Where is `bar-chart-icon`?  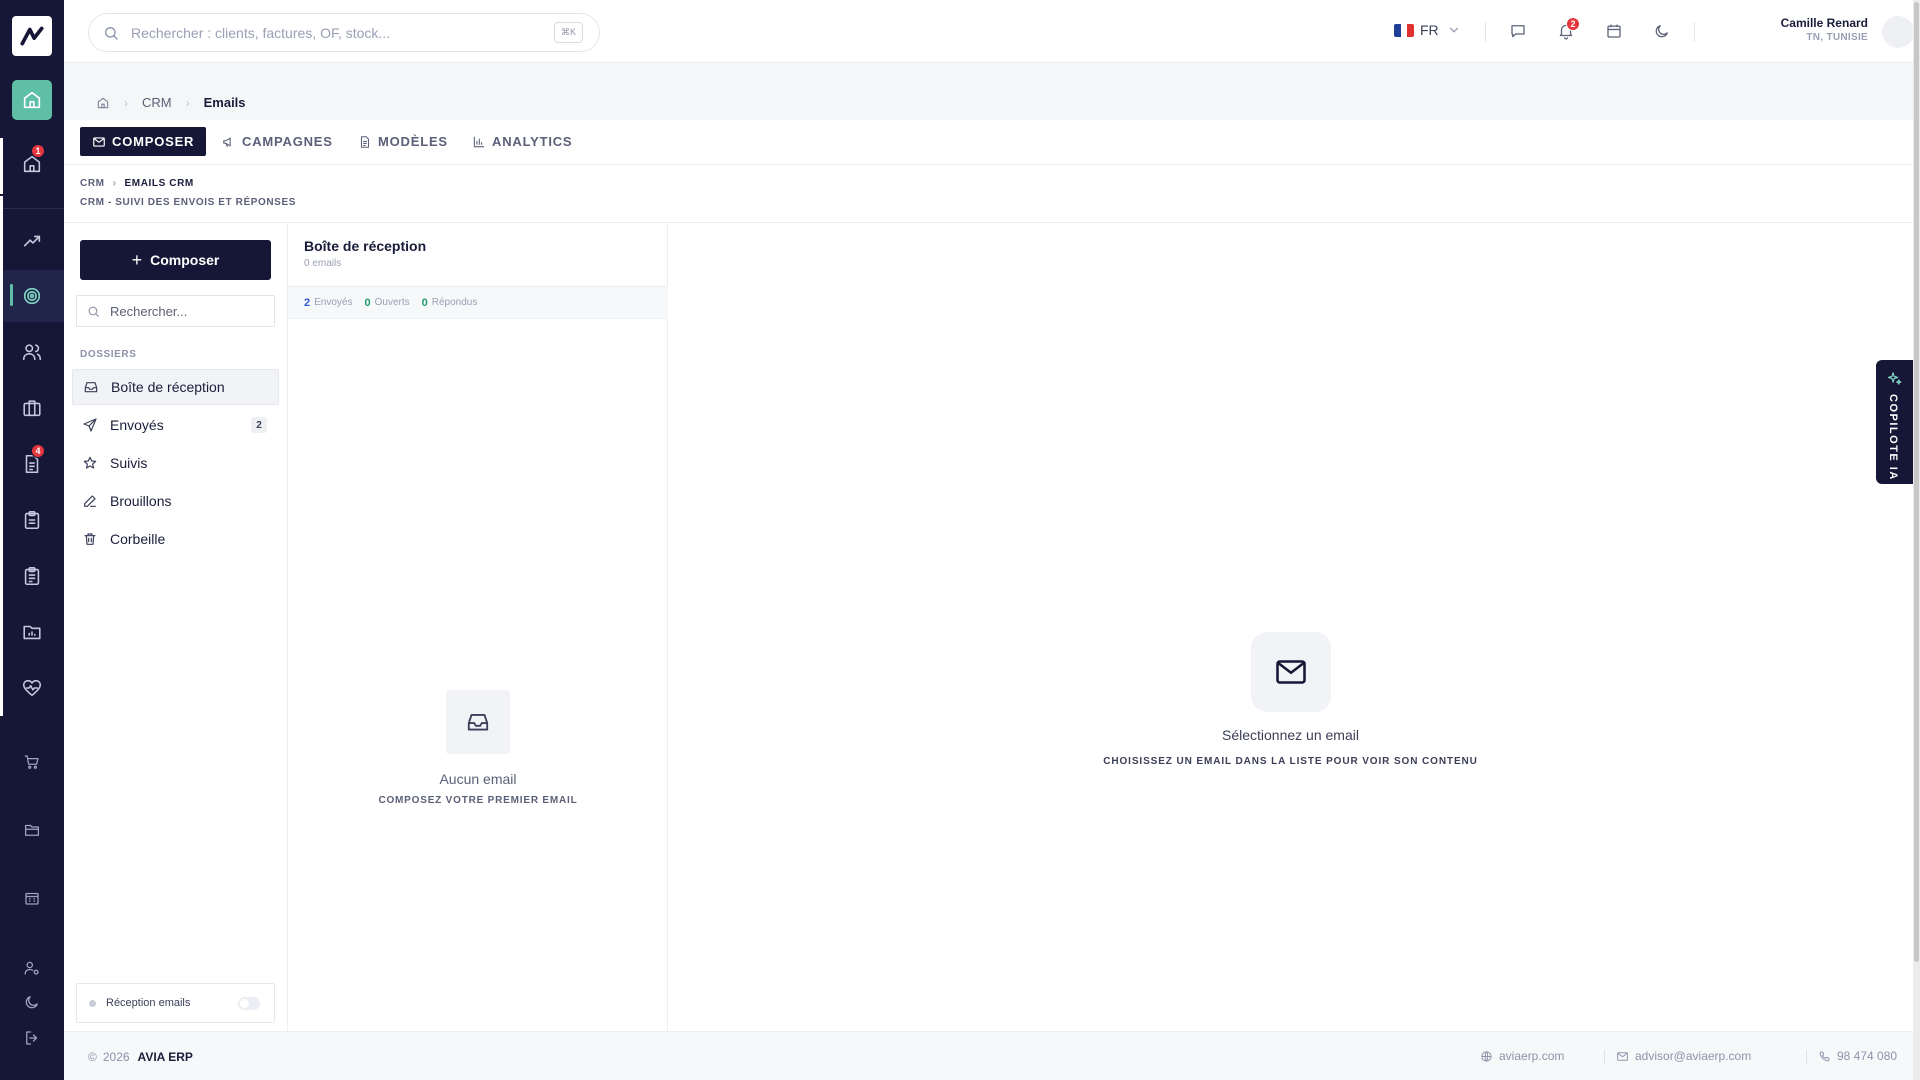 bar-chart-icon is located at coordinates (479, 141).